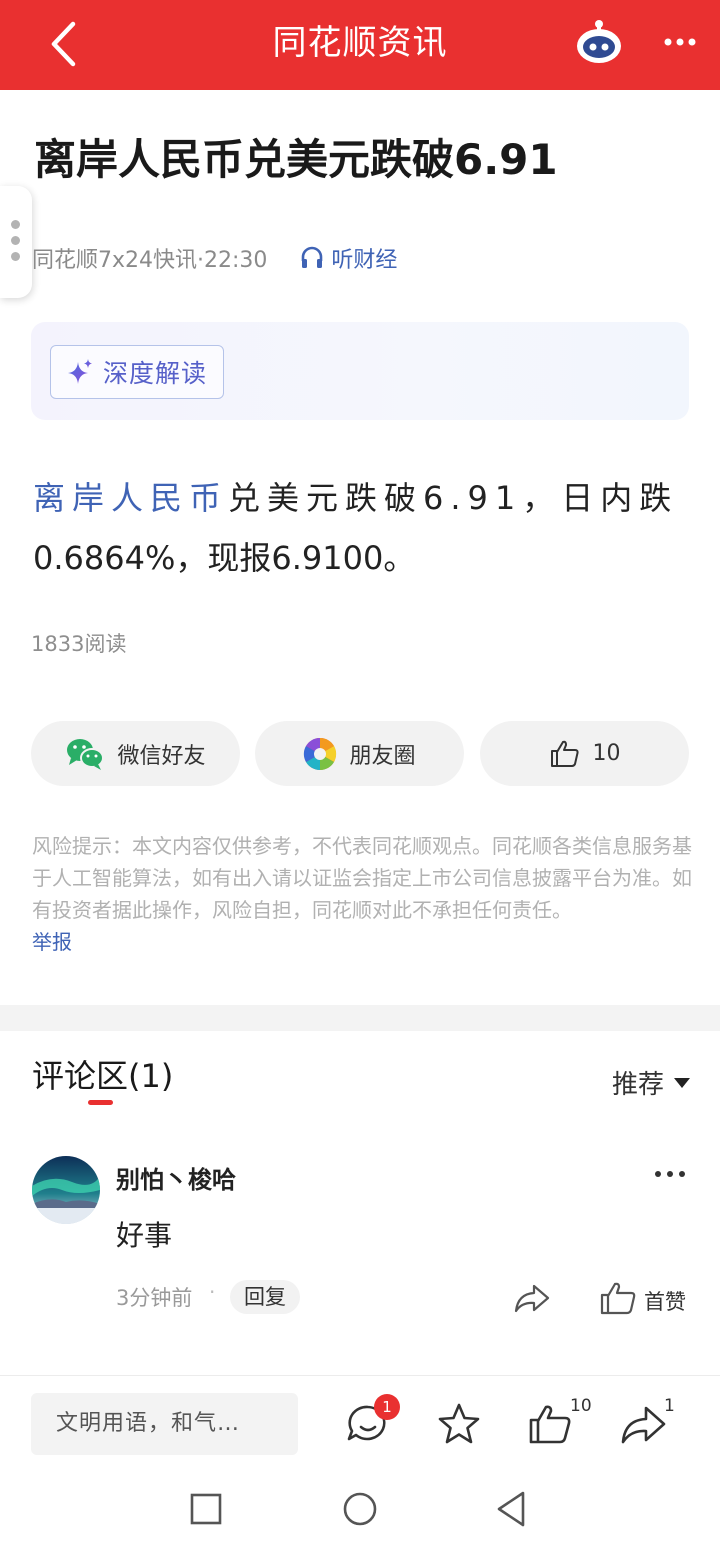 This screenshot has height=1549, width=720. What do you see at coordinates (382, 756) in the screenshot?
I see `share-moments-label: 朋友圈` at bounding box center [382, 756].